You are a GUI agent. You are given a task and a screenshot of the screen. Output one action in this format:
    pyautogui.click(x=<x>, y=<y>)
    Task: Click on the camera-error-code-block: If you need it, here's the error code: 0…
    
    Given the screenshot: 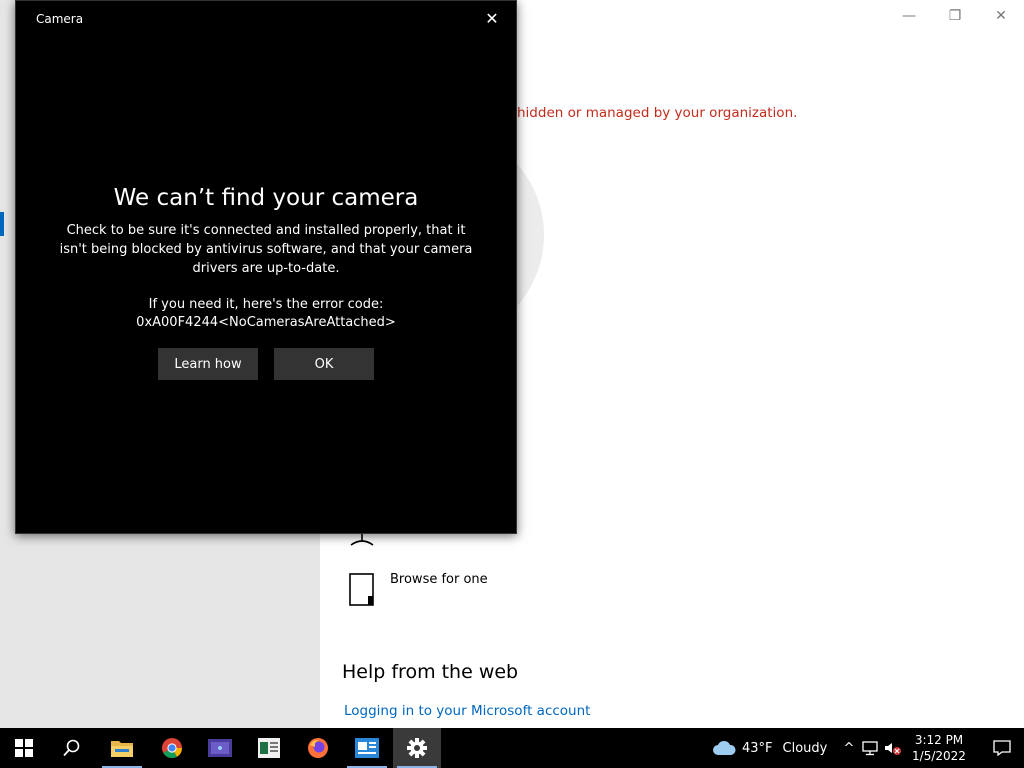 What is the action you would take?
    pyautogui.click(x=266, y=314)
    